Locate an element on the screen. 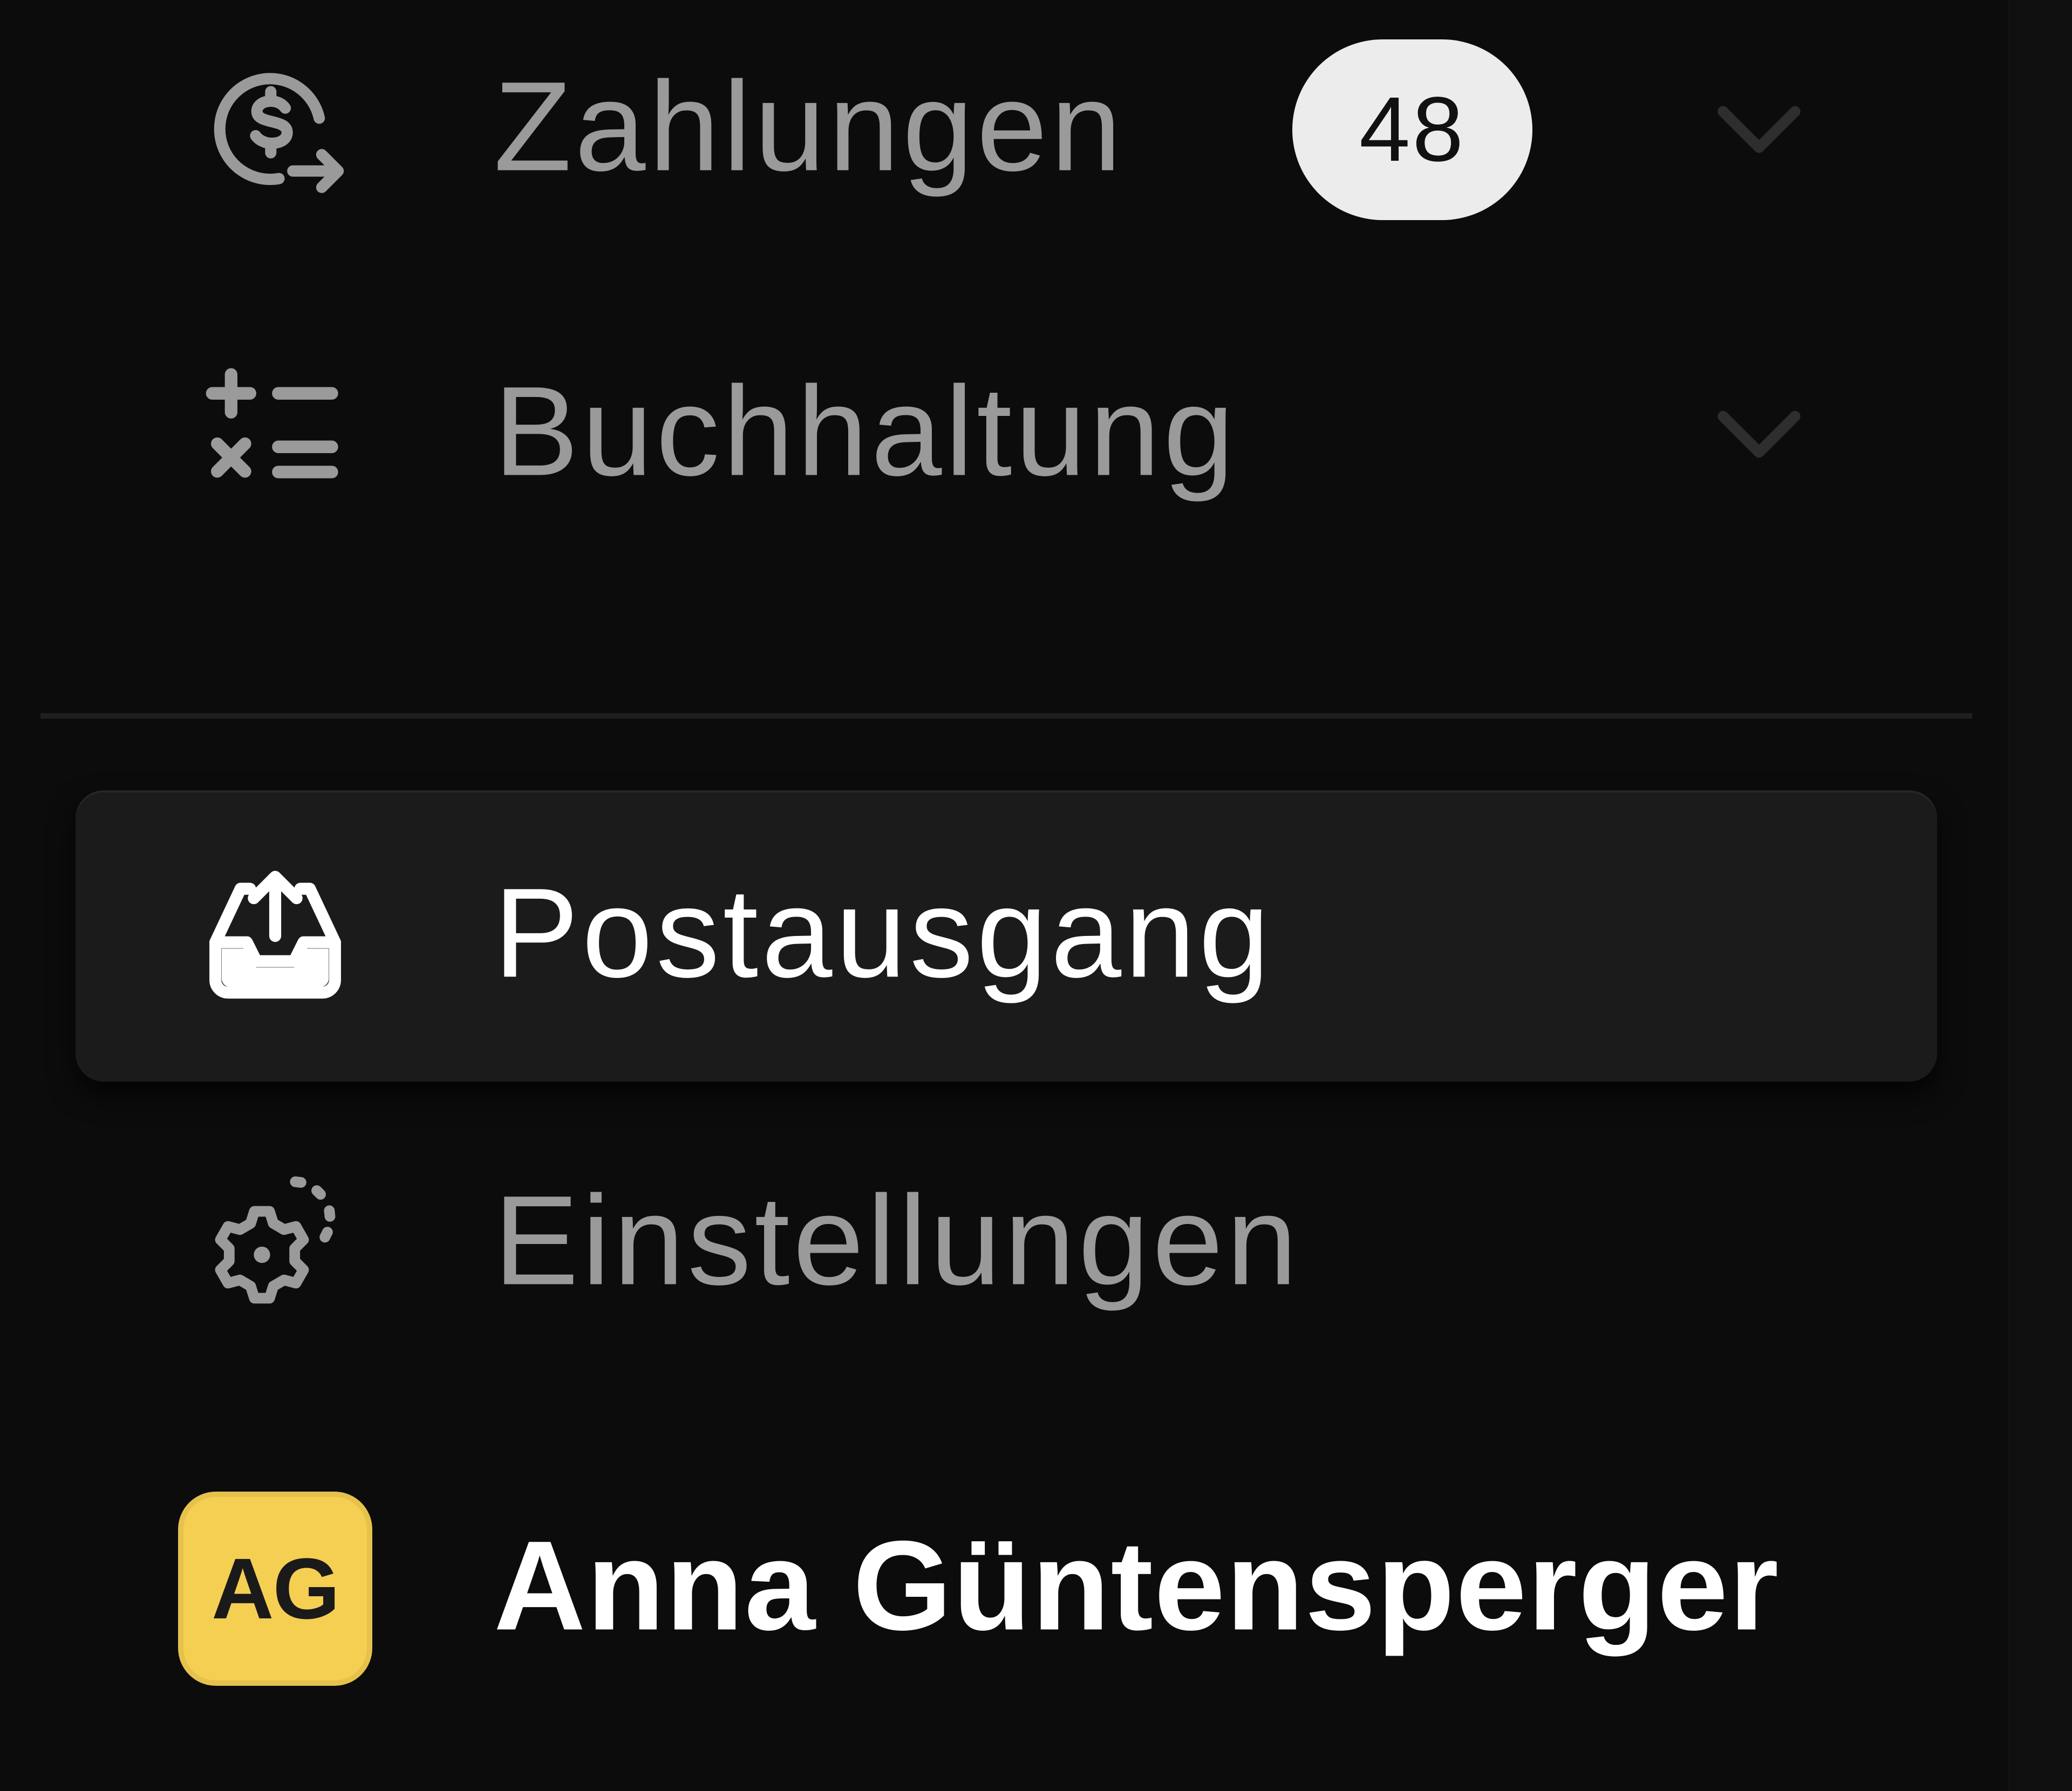  user-name: Anna Güntensperger is located at coordinates (1137, 1585).